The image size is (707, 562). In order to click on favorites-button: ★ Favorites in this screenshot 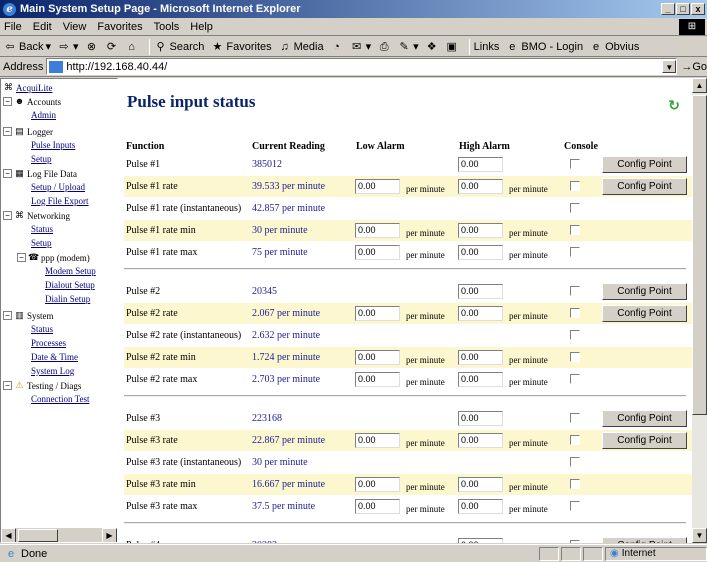, I will do `click(240, 47)`.